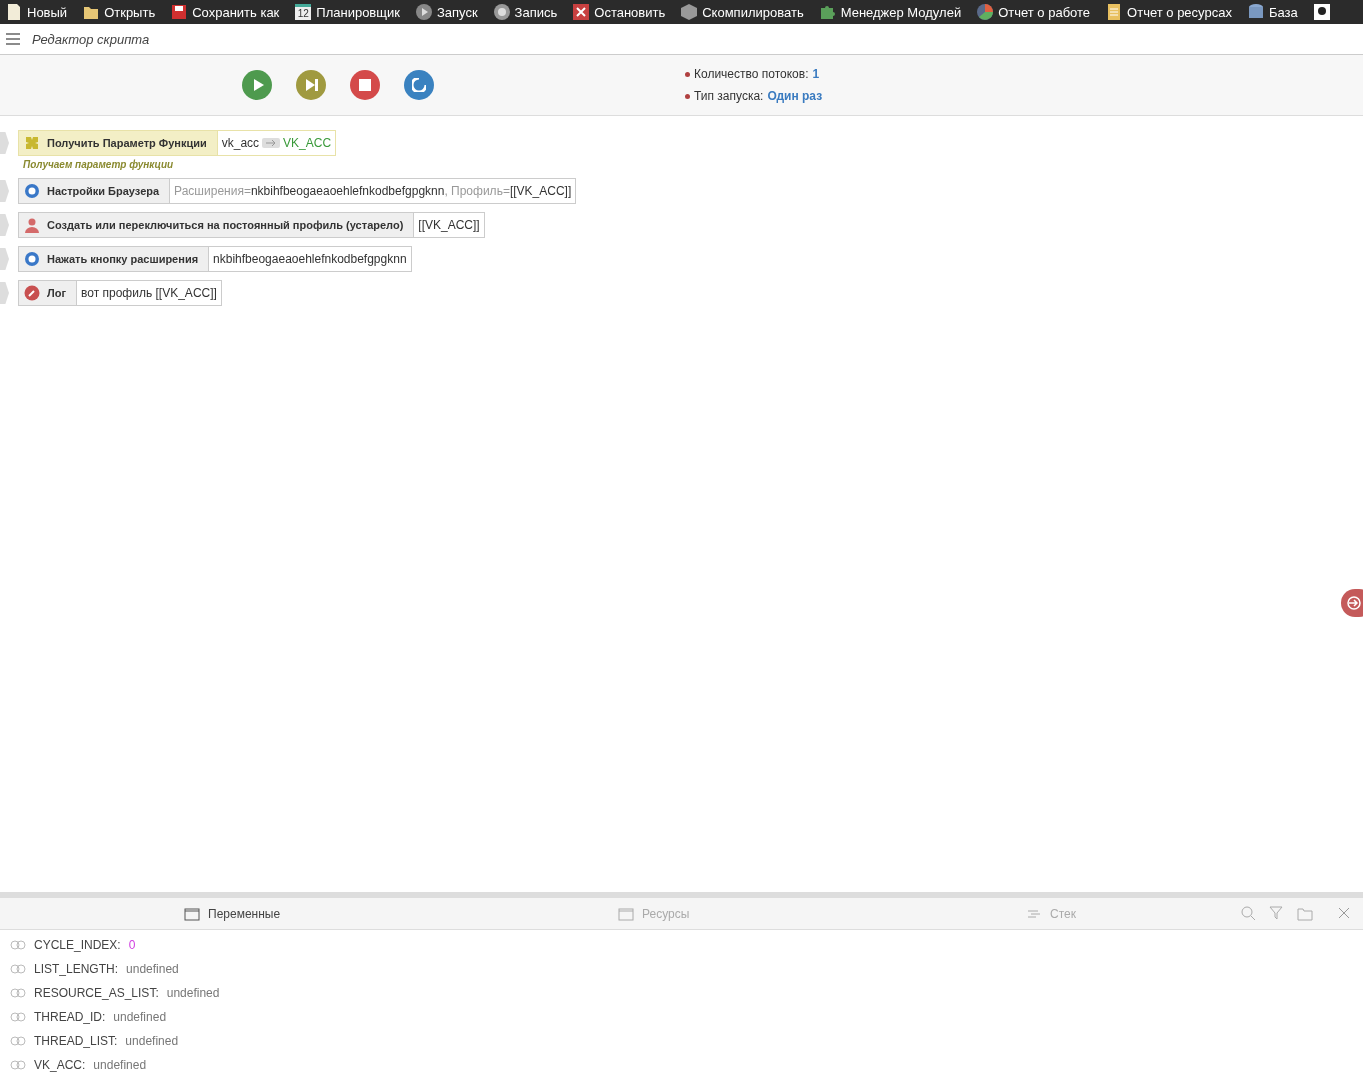  What do you see at coordinates (217, 225) in the screenshot?
I see `action-title: Создать или переключиться на постоянный профиль (устарело)` at bounding box center [217, 225].